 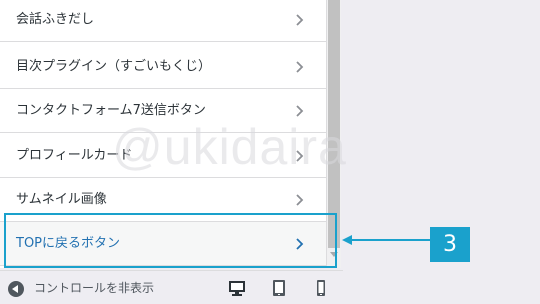 What do you see at coordinates (163, 200) in the screenshot?
I see `menu-item-thumbnail: サムネイル画像` at bounding box center [163, 200].